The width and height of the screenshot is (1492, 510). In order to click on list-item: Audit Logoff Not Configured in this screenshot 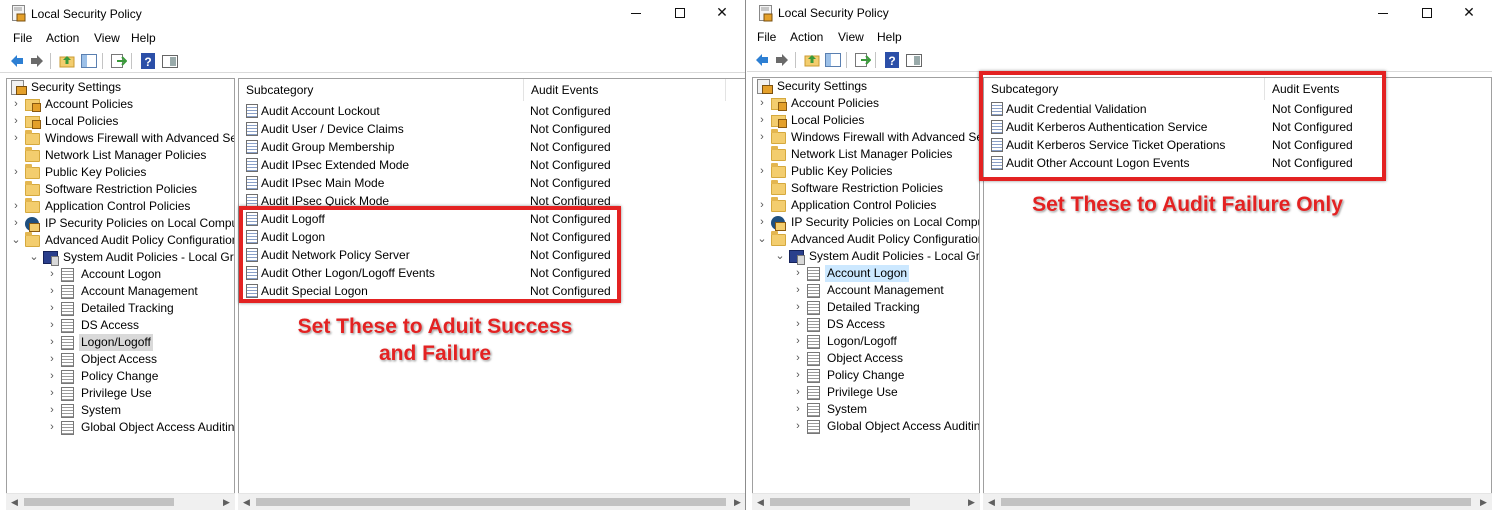, I will do `click(489, 219)`.